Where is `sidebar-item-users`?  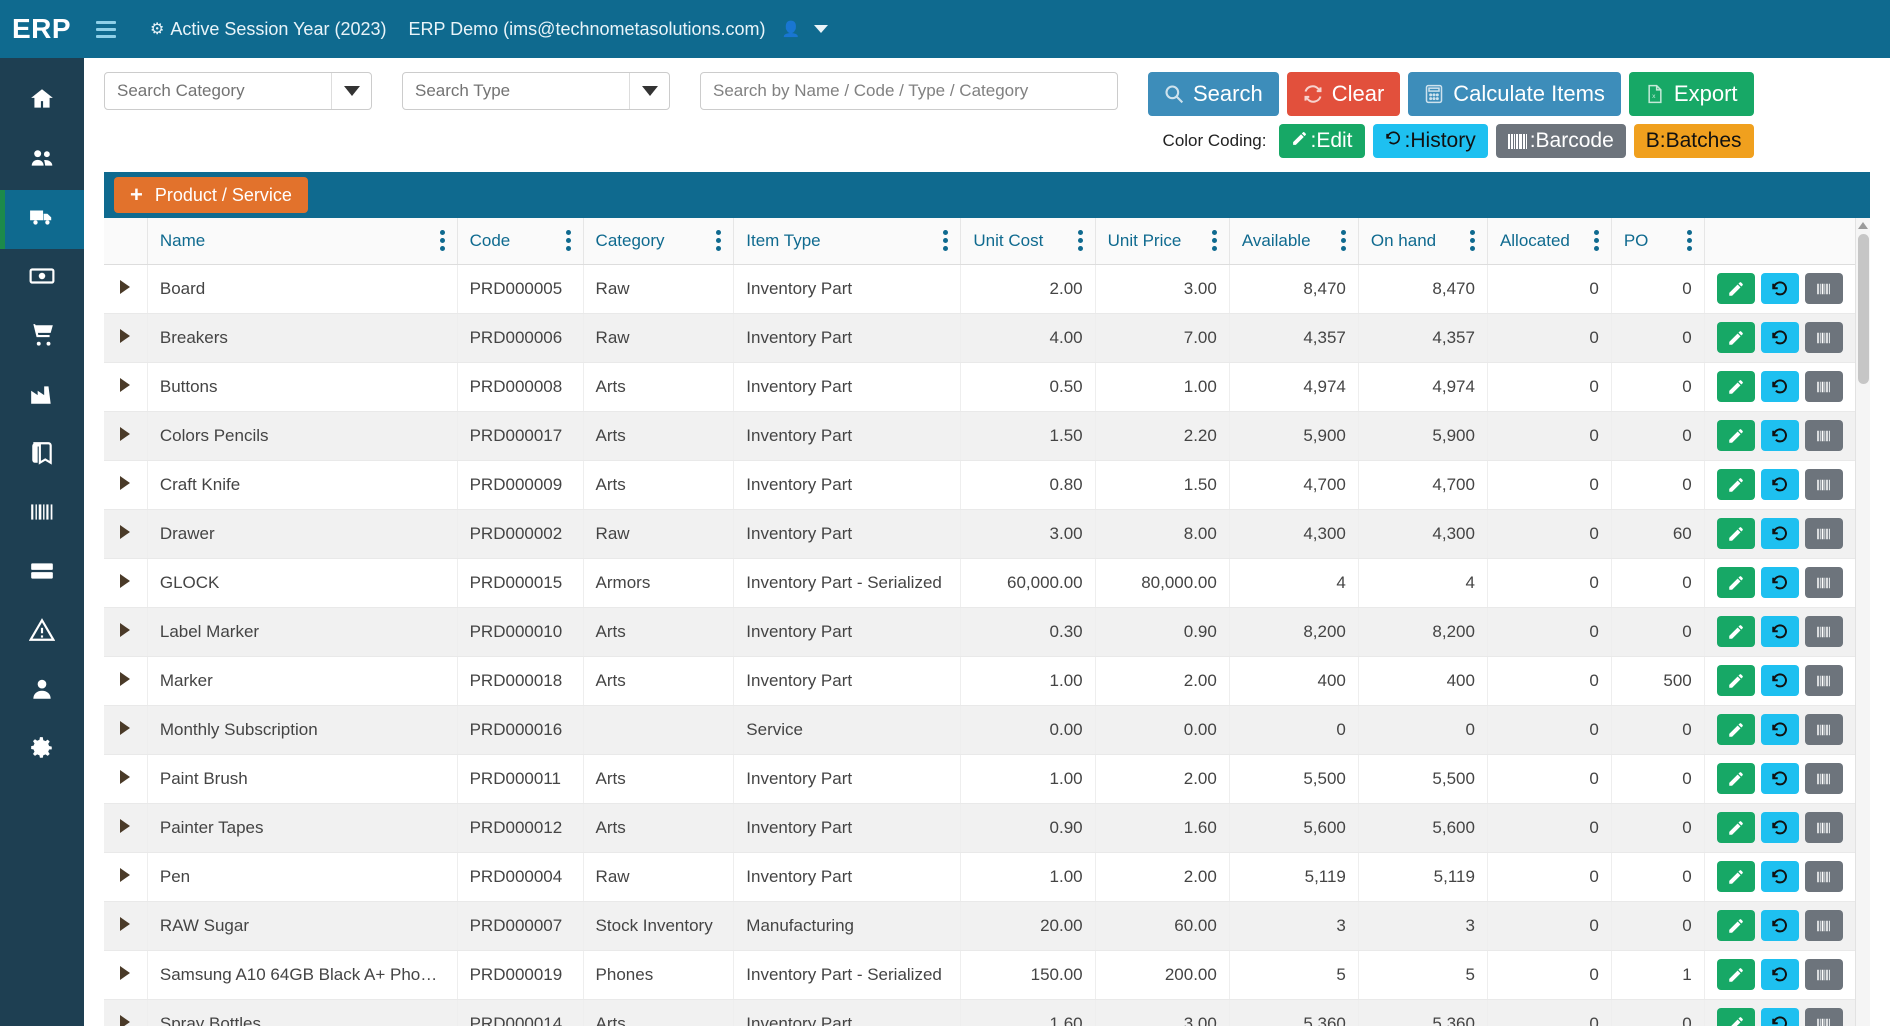
sidebar-item-users is located at coordinates (42, 691).